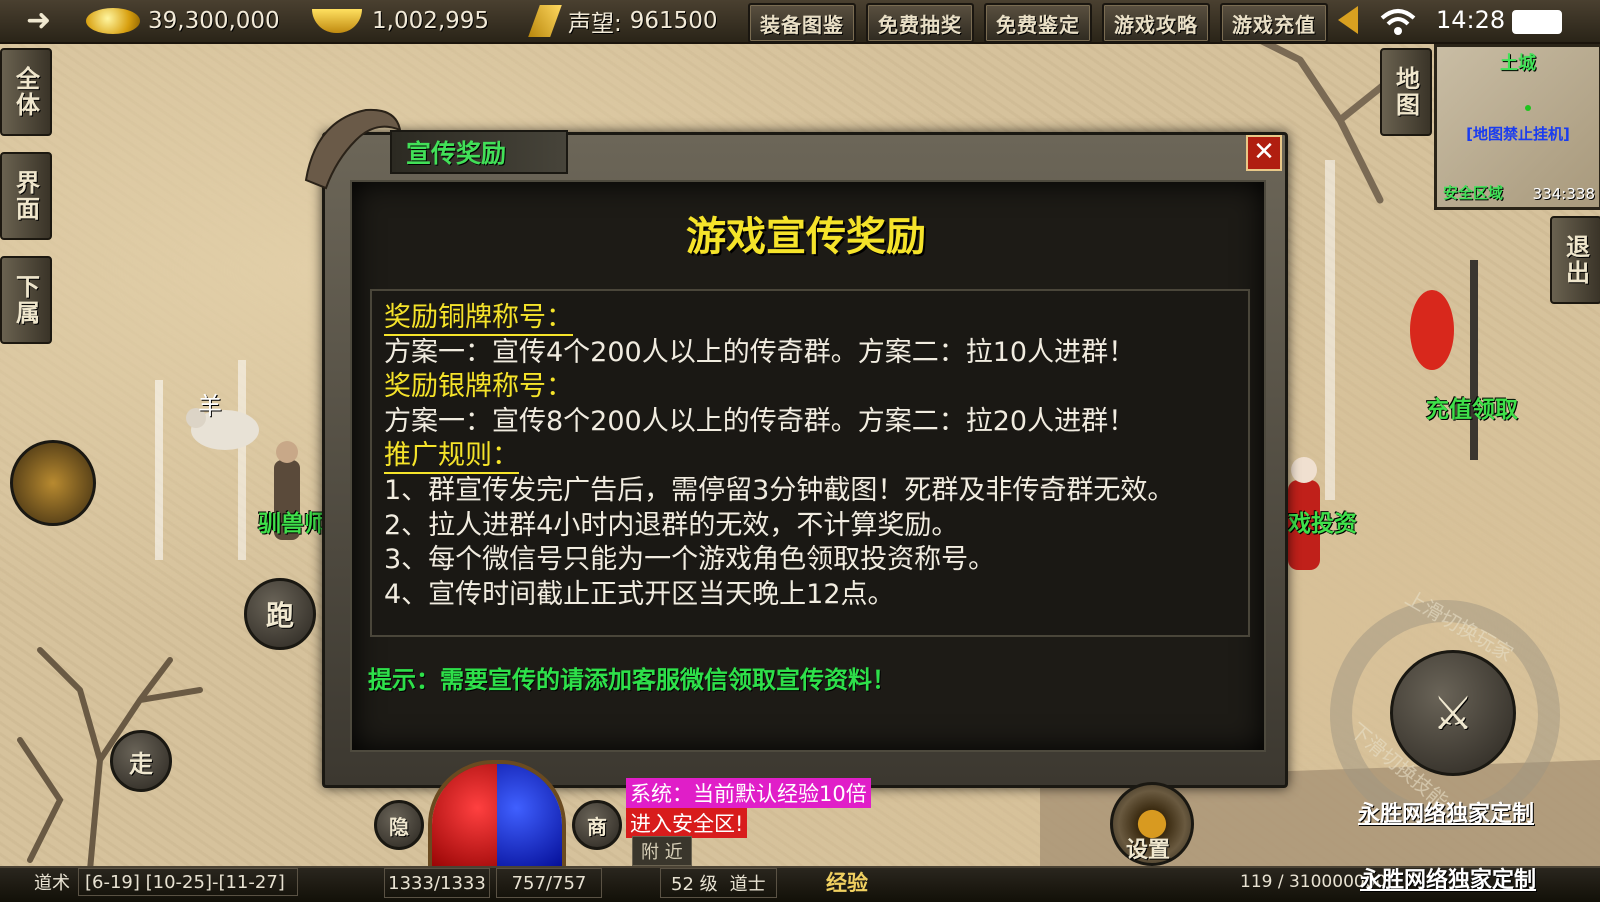  What do you see at coordinates (748, 793) in the screenshot?
I see `system-message: 系统：当前默认经验10倍` at bounding box center [748, 793].